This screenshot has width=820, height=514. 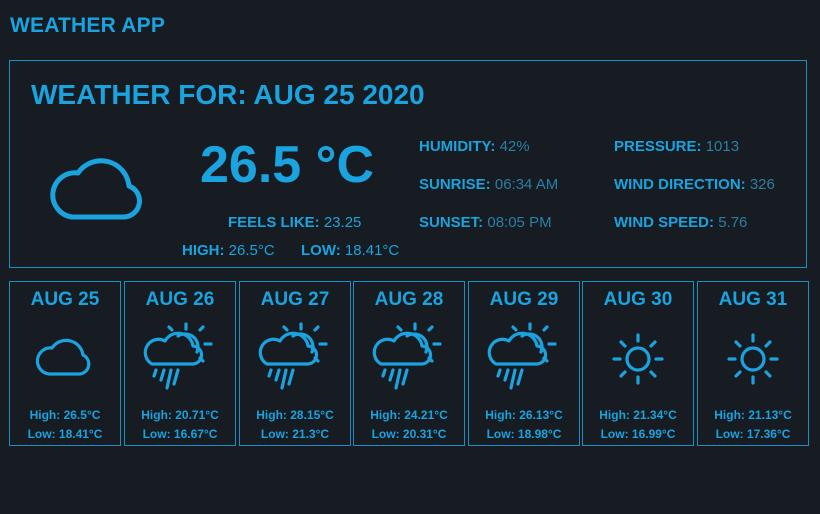 I want to click on sunset-value: 08:05 PM, so click(x=519, y=222).